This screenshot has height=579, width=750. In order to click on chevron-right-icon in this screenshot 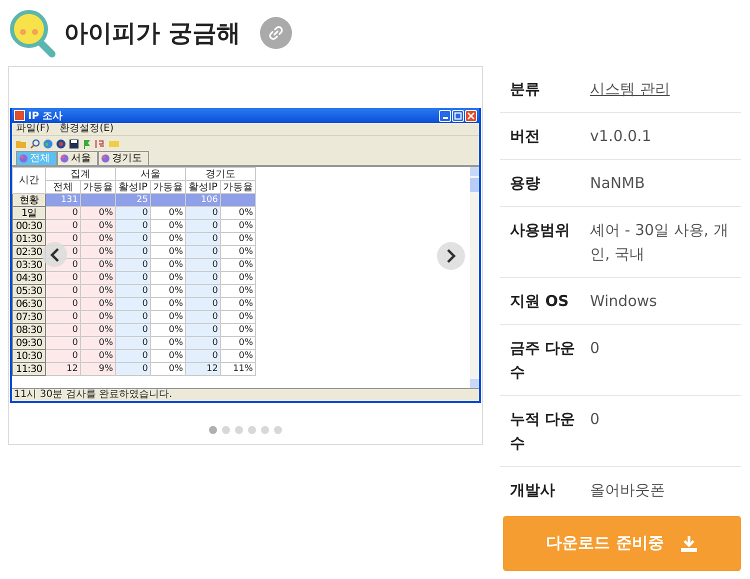, I will do `click(451, 256)`.